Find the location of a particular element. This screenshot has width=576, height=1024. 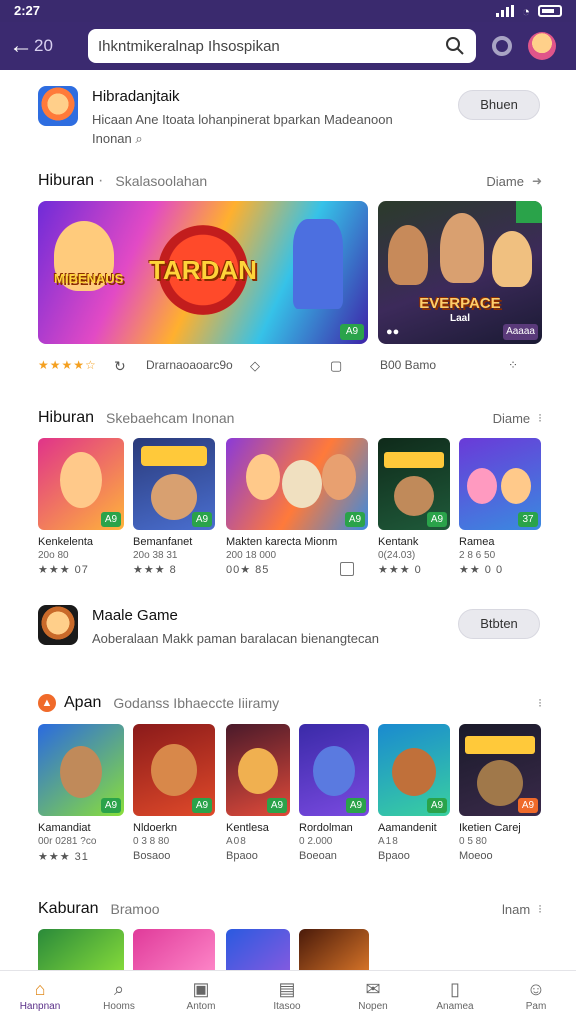

search-input: Ihkntmikeralnap Ihsospikan is located at coordinates (271, 46).